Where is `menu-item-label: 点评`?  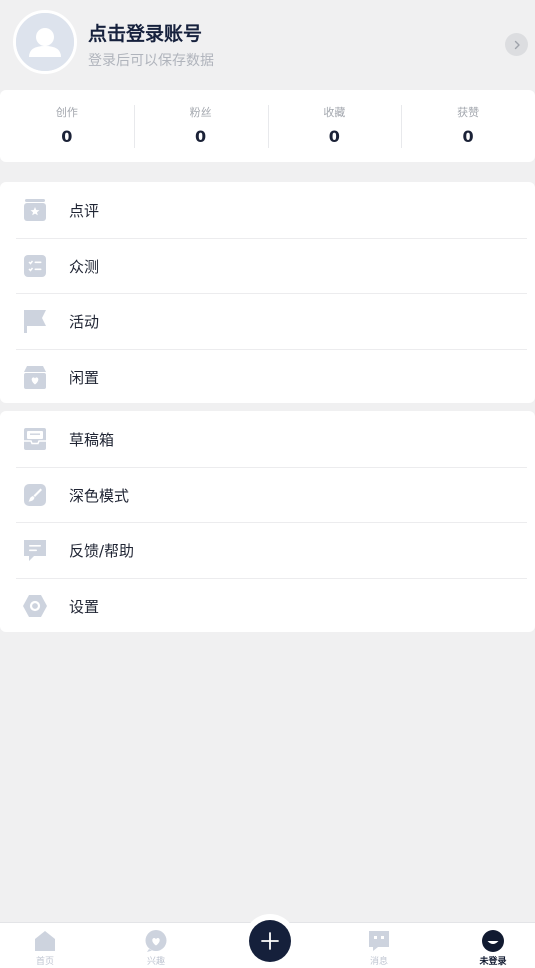 menu-item-label: 点评 is located at coordinates (84, 211).